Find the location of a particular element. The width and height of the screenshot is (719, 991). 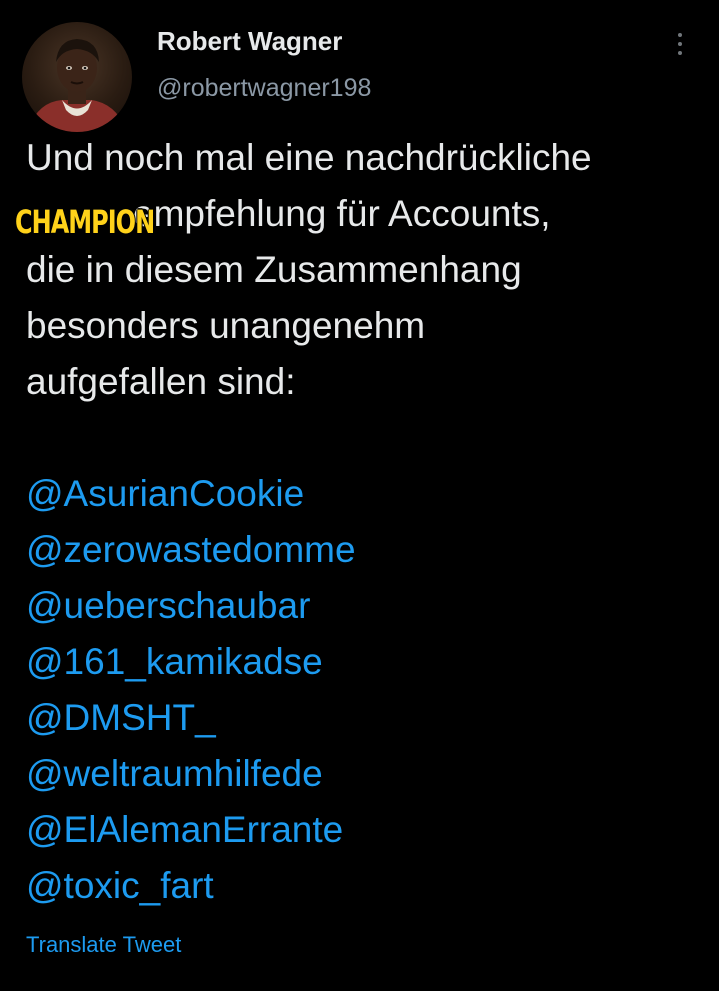

mention-link: @ElAlemanErrante is located at coordinates (366, 830).